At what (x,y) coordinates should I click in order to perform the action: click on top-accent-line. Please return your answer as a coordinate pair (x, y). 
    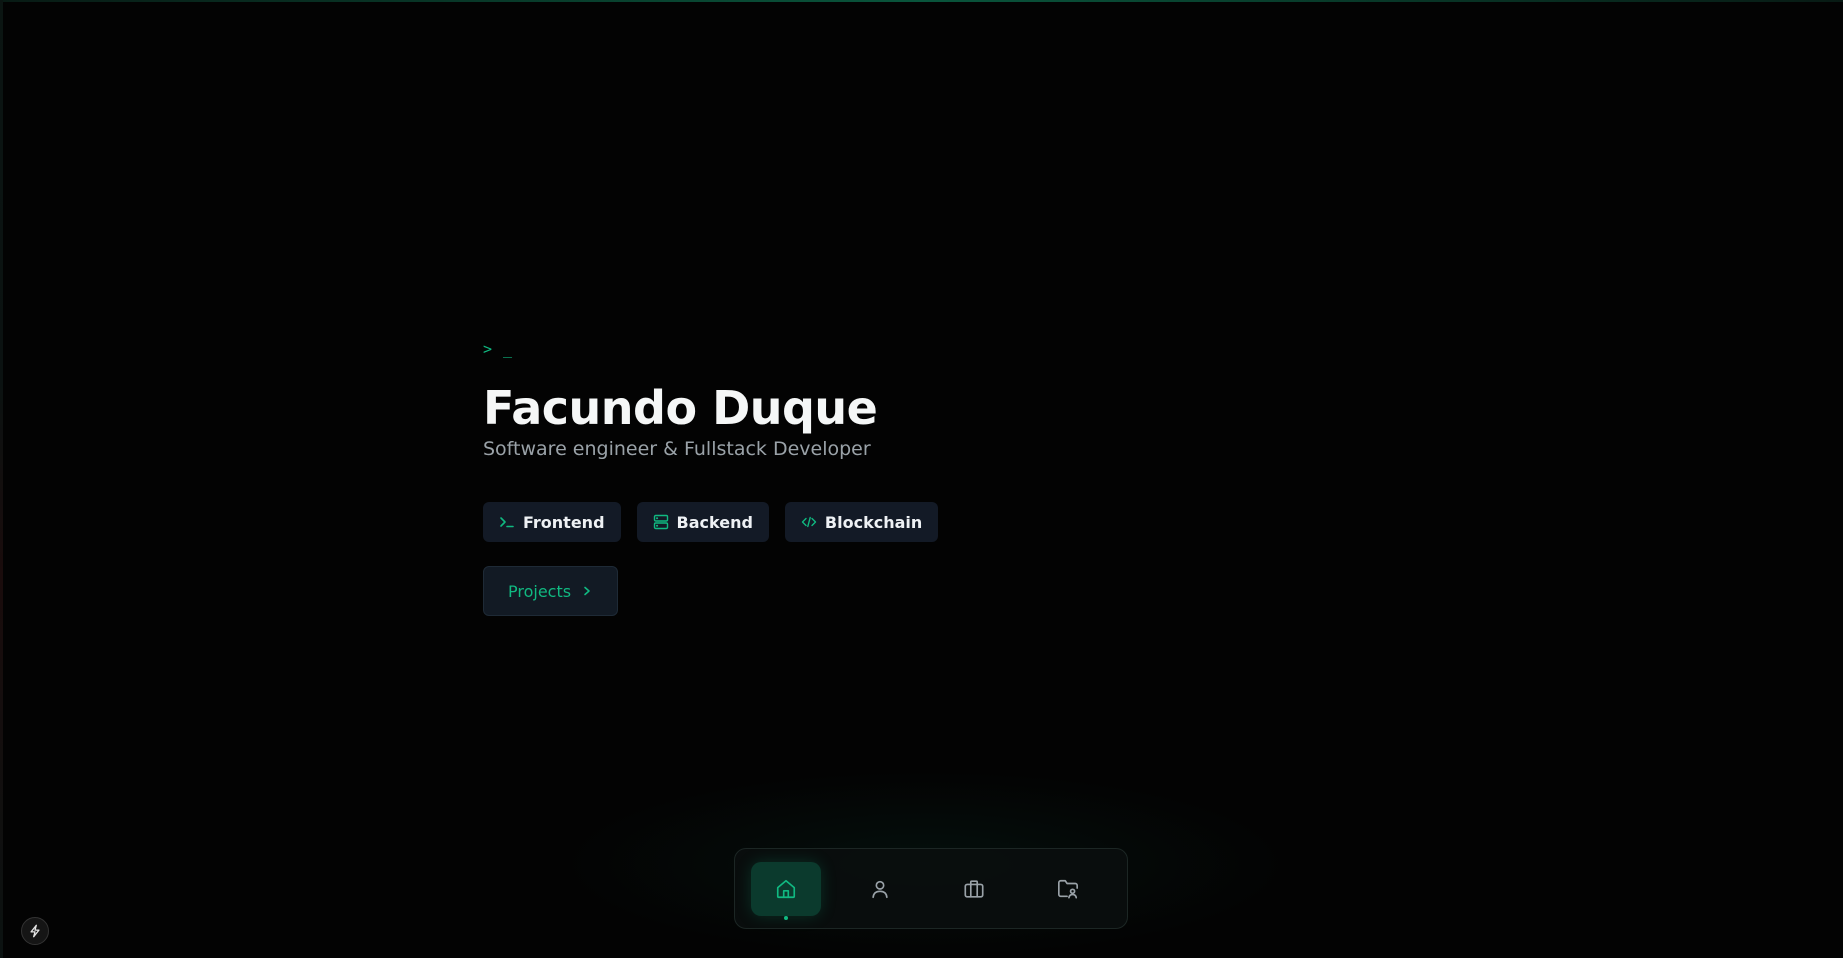
    Looking at the image, I should click on (921, 1).